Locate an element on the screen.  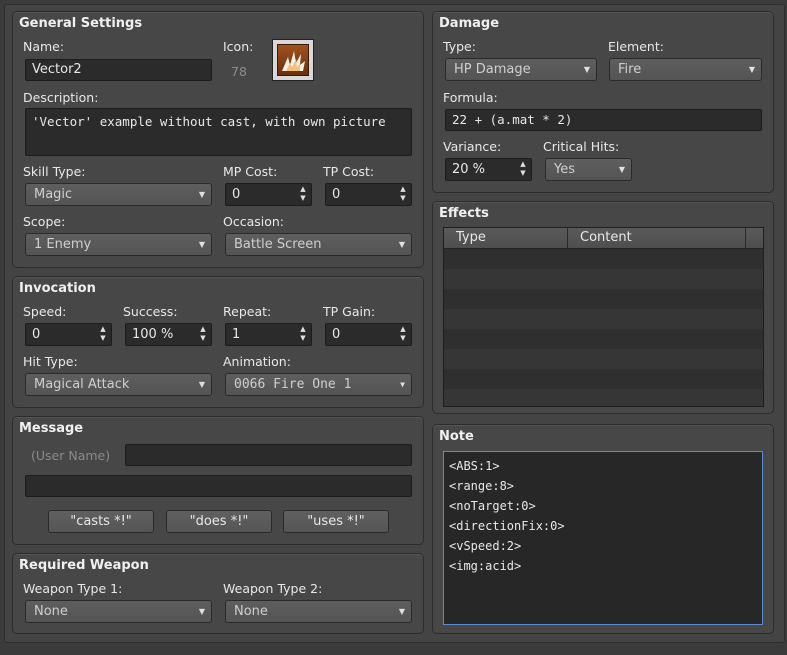
required-weapon-title: Required Weapon is located at coordinates (84, 565).